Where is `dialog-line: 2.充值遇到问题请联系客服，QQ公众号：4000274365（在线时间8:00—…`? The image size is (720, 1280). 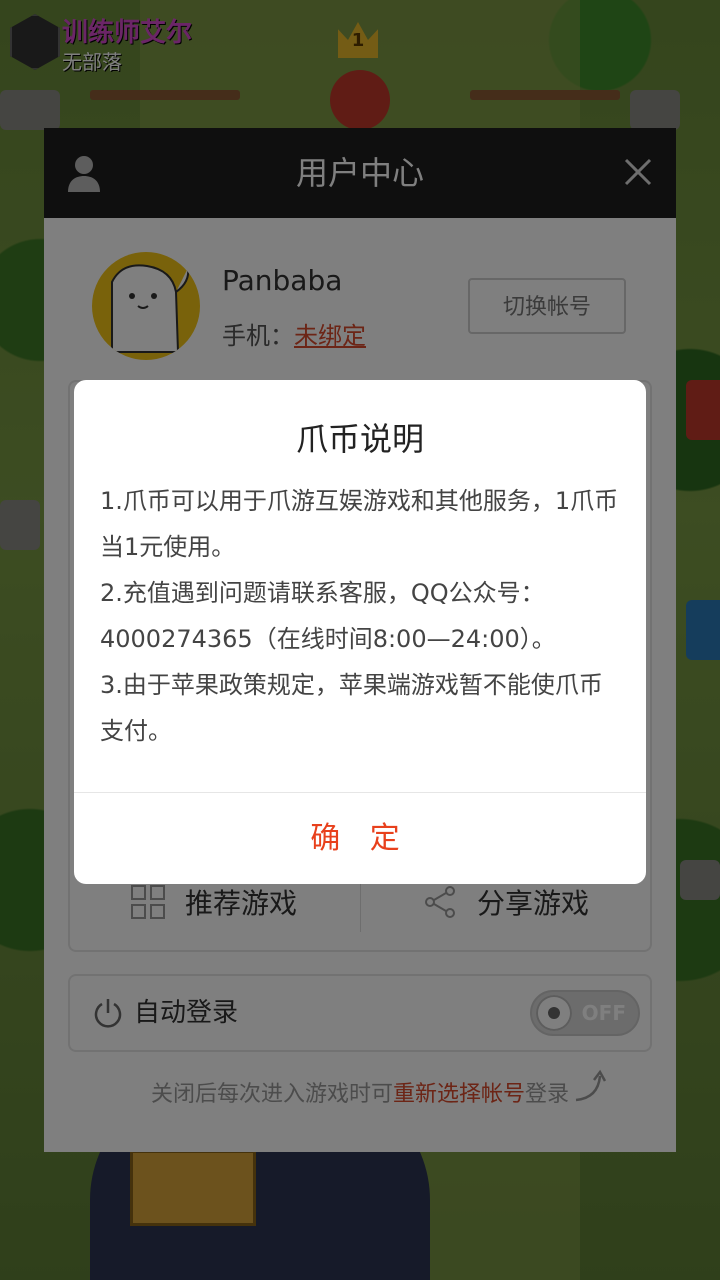
dialog-line: 2.充值遇到问题请联系客服，QQ公众号：4000274365（在线时间8:00—… is located at coordinates (328, 616).